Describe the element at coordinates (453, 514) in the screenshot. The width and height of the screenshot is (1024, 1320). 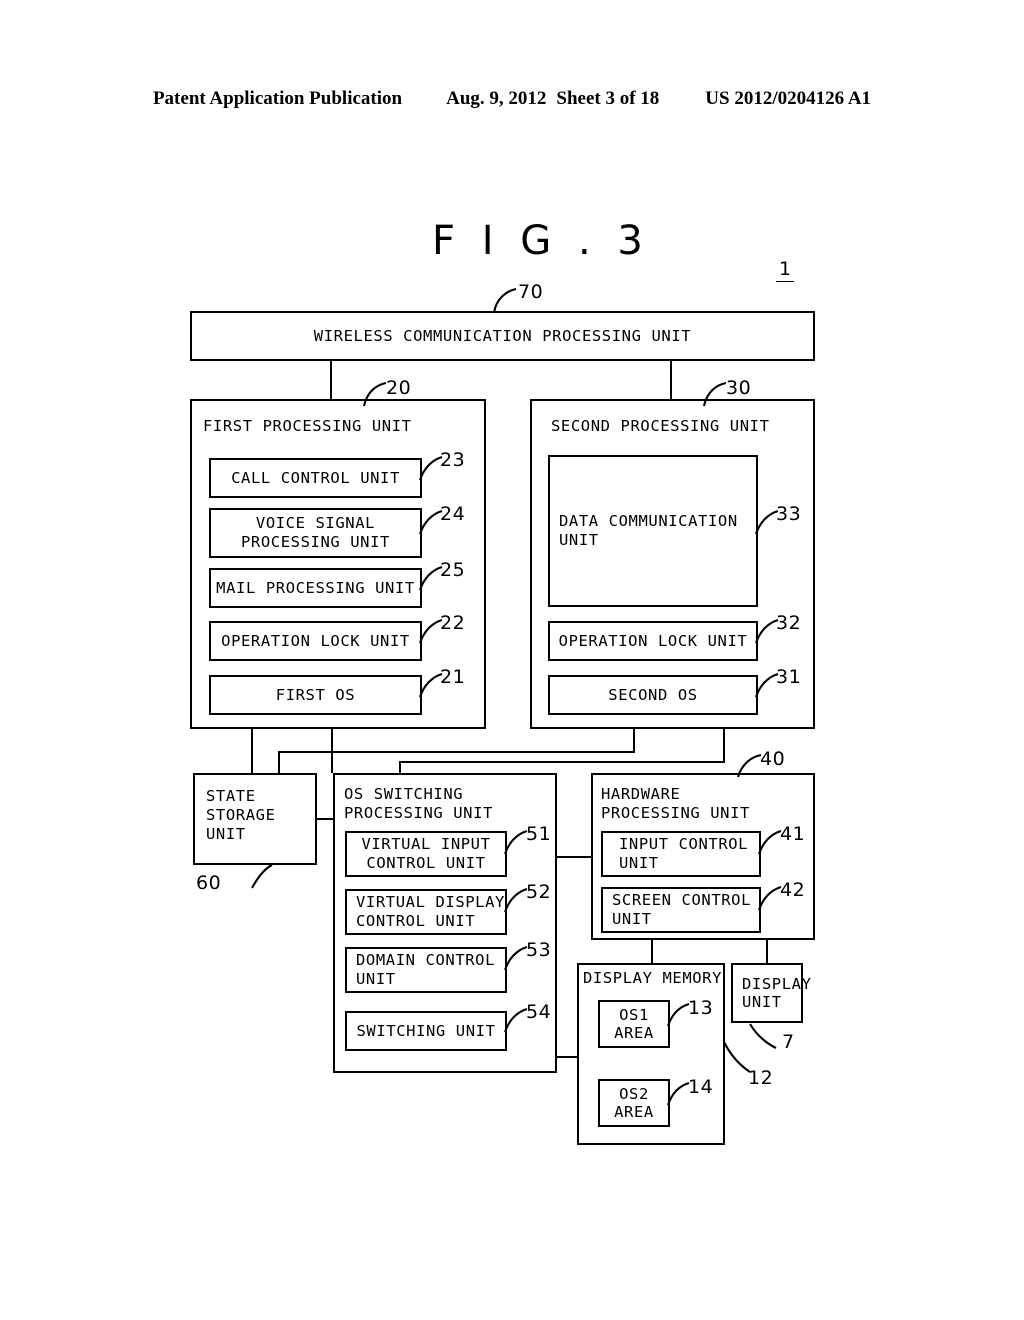
I see `reference-numeral-24: 24` at that location.